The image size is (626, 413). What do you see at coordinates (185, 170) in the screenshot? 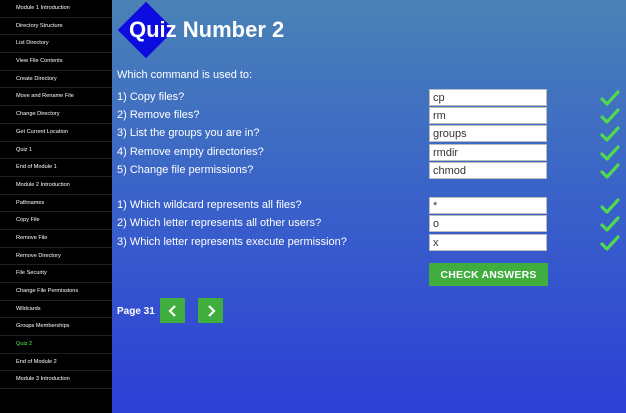
I see `question-label: 5) Change file permissions?` at bounding box center [185, 170].